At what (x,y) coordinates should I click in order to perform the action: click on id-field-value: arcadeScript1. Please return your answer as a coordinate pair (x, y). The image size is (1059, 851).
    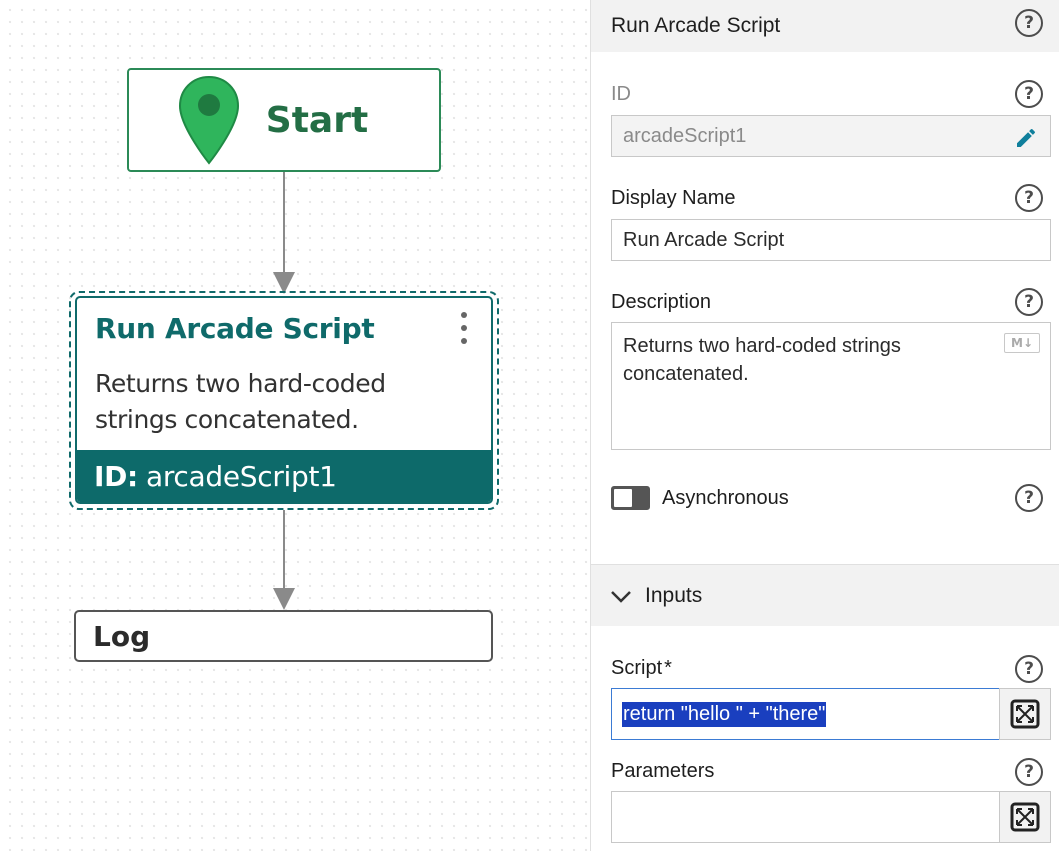
    Looking at the image, I should click on (685, 135).